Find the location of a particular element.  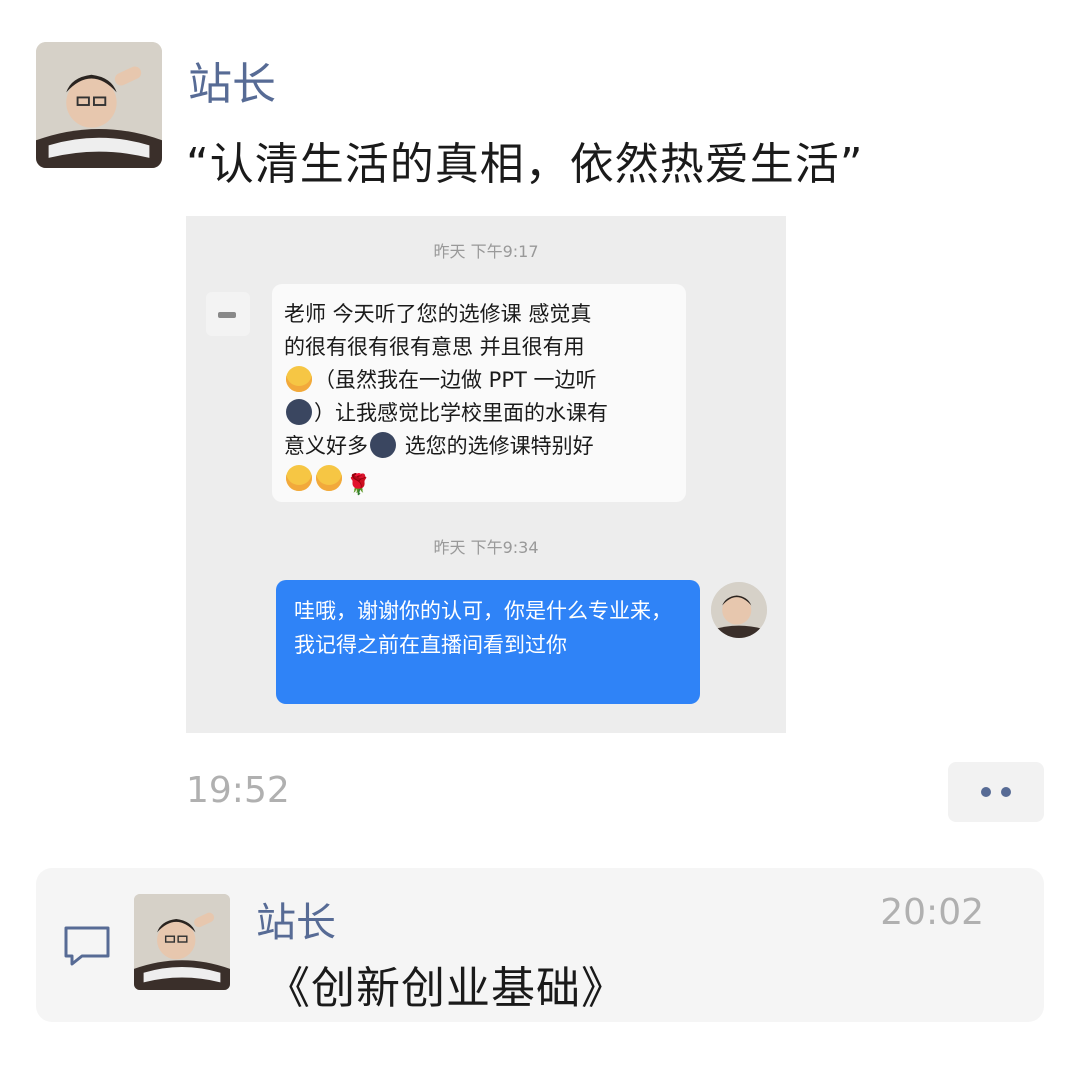

comment-author-avatar is located at coordinates (182, 942).